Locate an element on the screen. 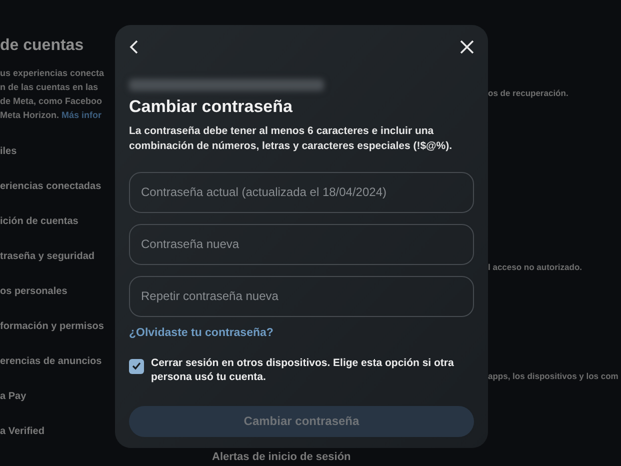 The height and width of the screenshot is (466, 621). input-field: Repetir contraseña nueva is located at coordinates (301, 296).